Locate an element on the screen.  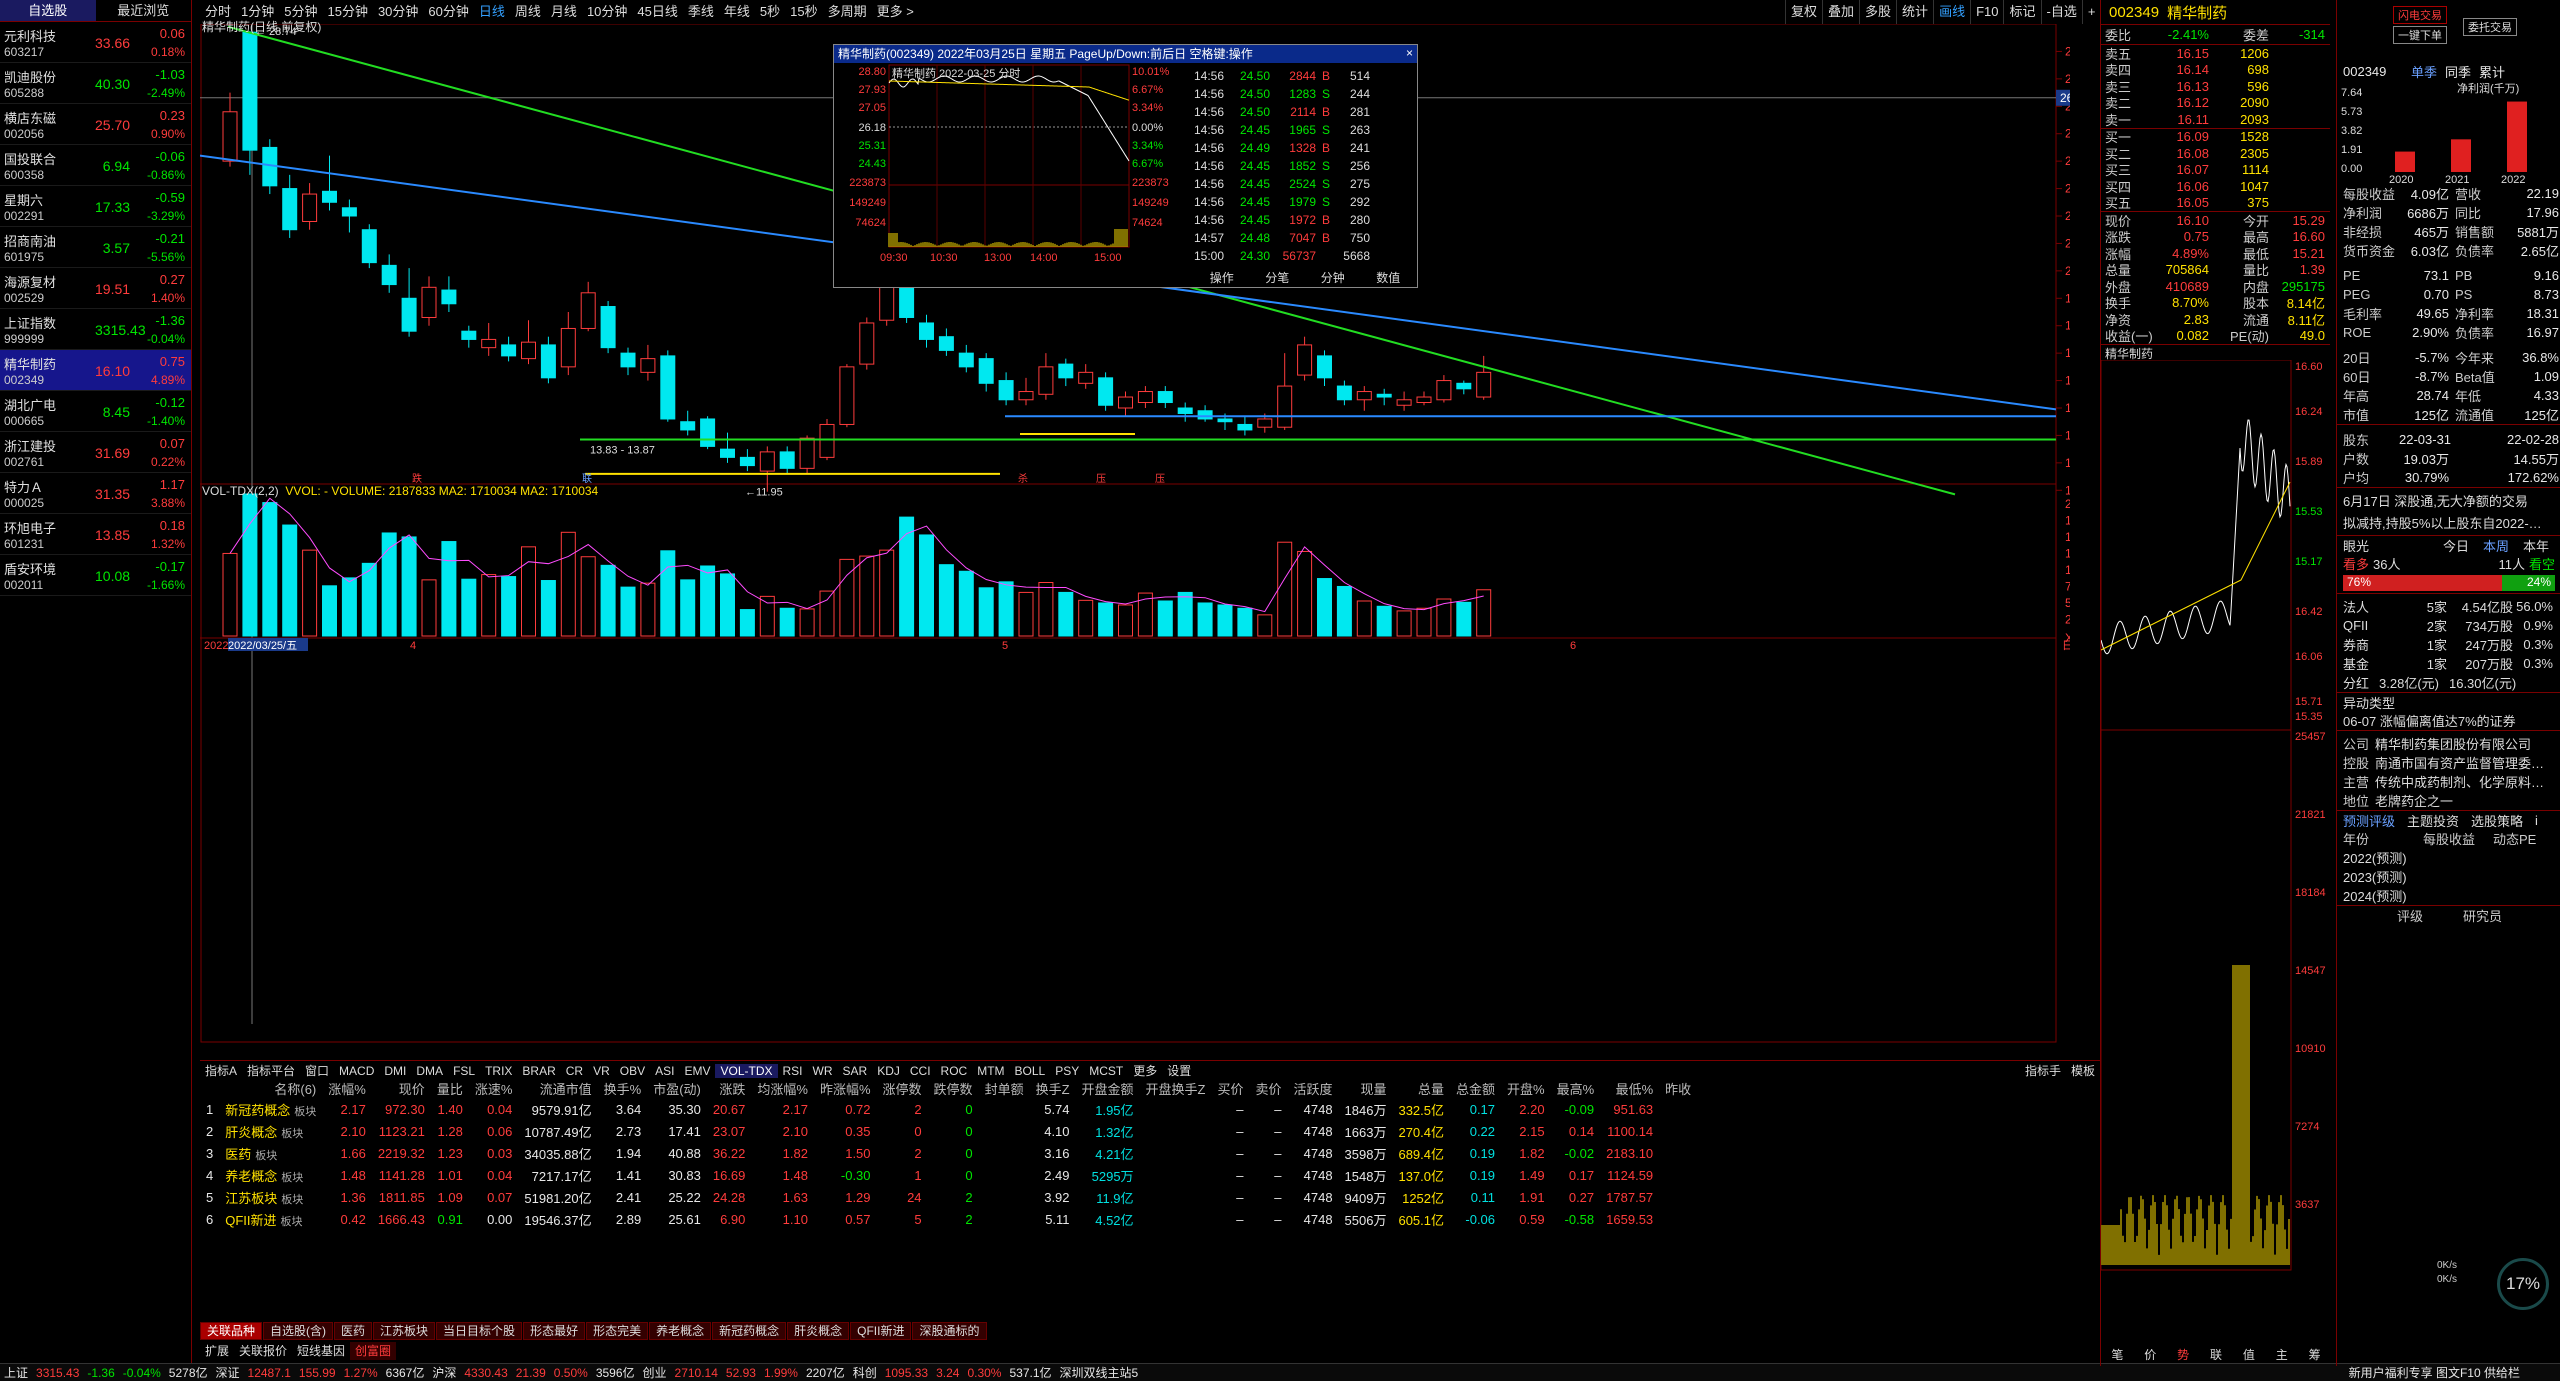
indicator-tab: SAR is located at coordinates (855, 1071).